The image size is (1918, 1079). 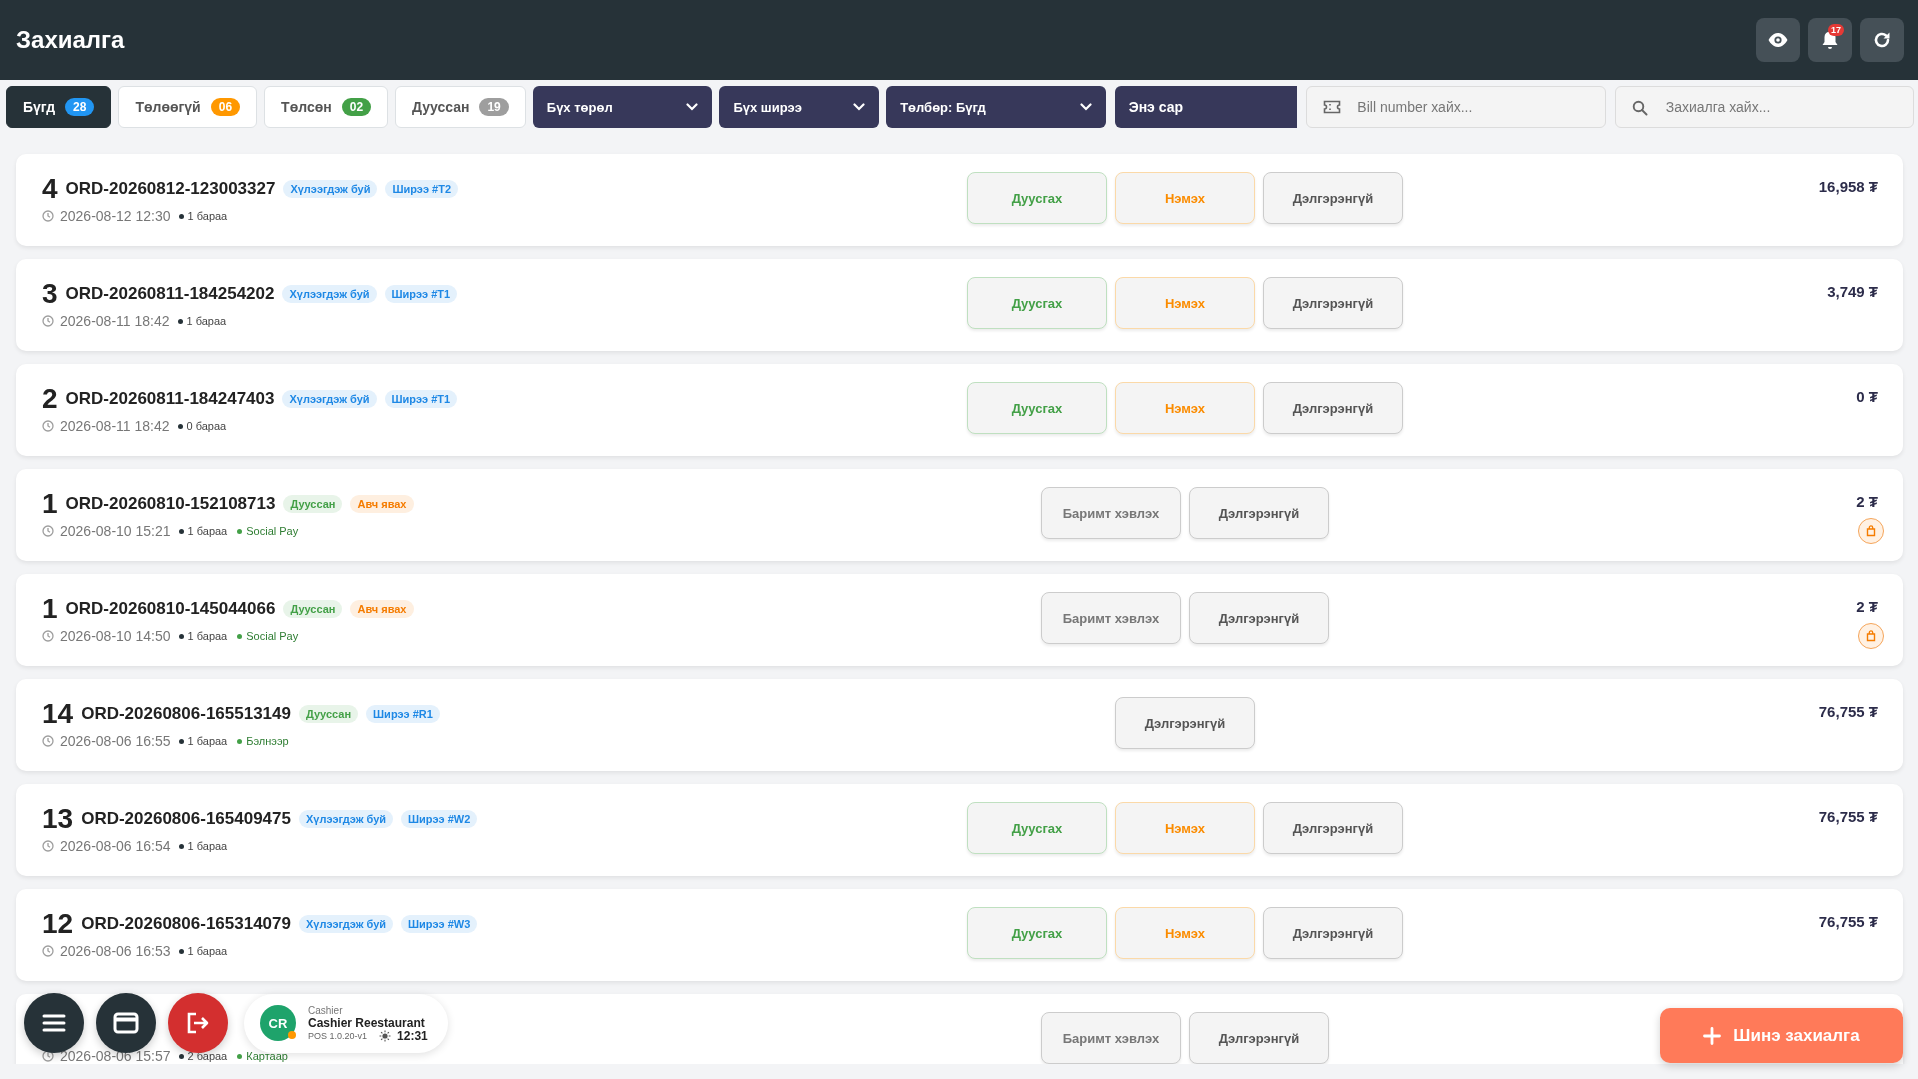 What do you see at coordinates (186, 819) in the screenshot?
I see `order-id: ORD-20260806-165409475` at bounding box center [186, 819].